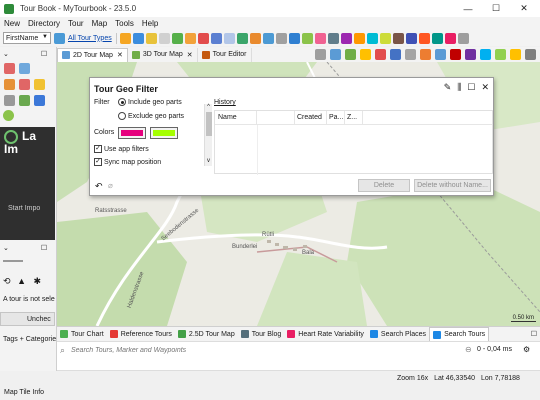 This screenshot has height=400, width=540. Describe the element at coordinates (468, 349) in the screenshot. I see `search-stop-icon: ⊖` at that location.